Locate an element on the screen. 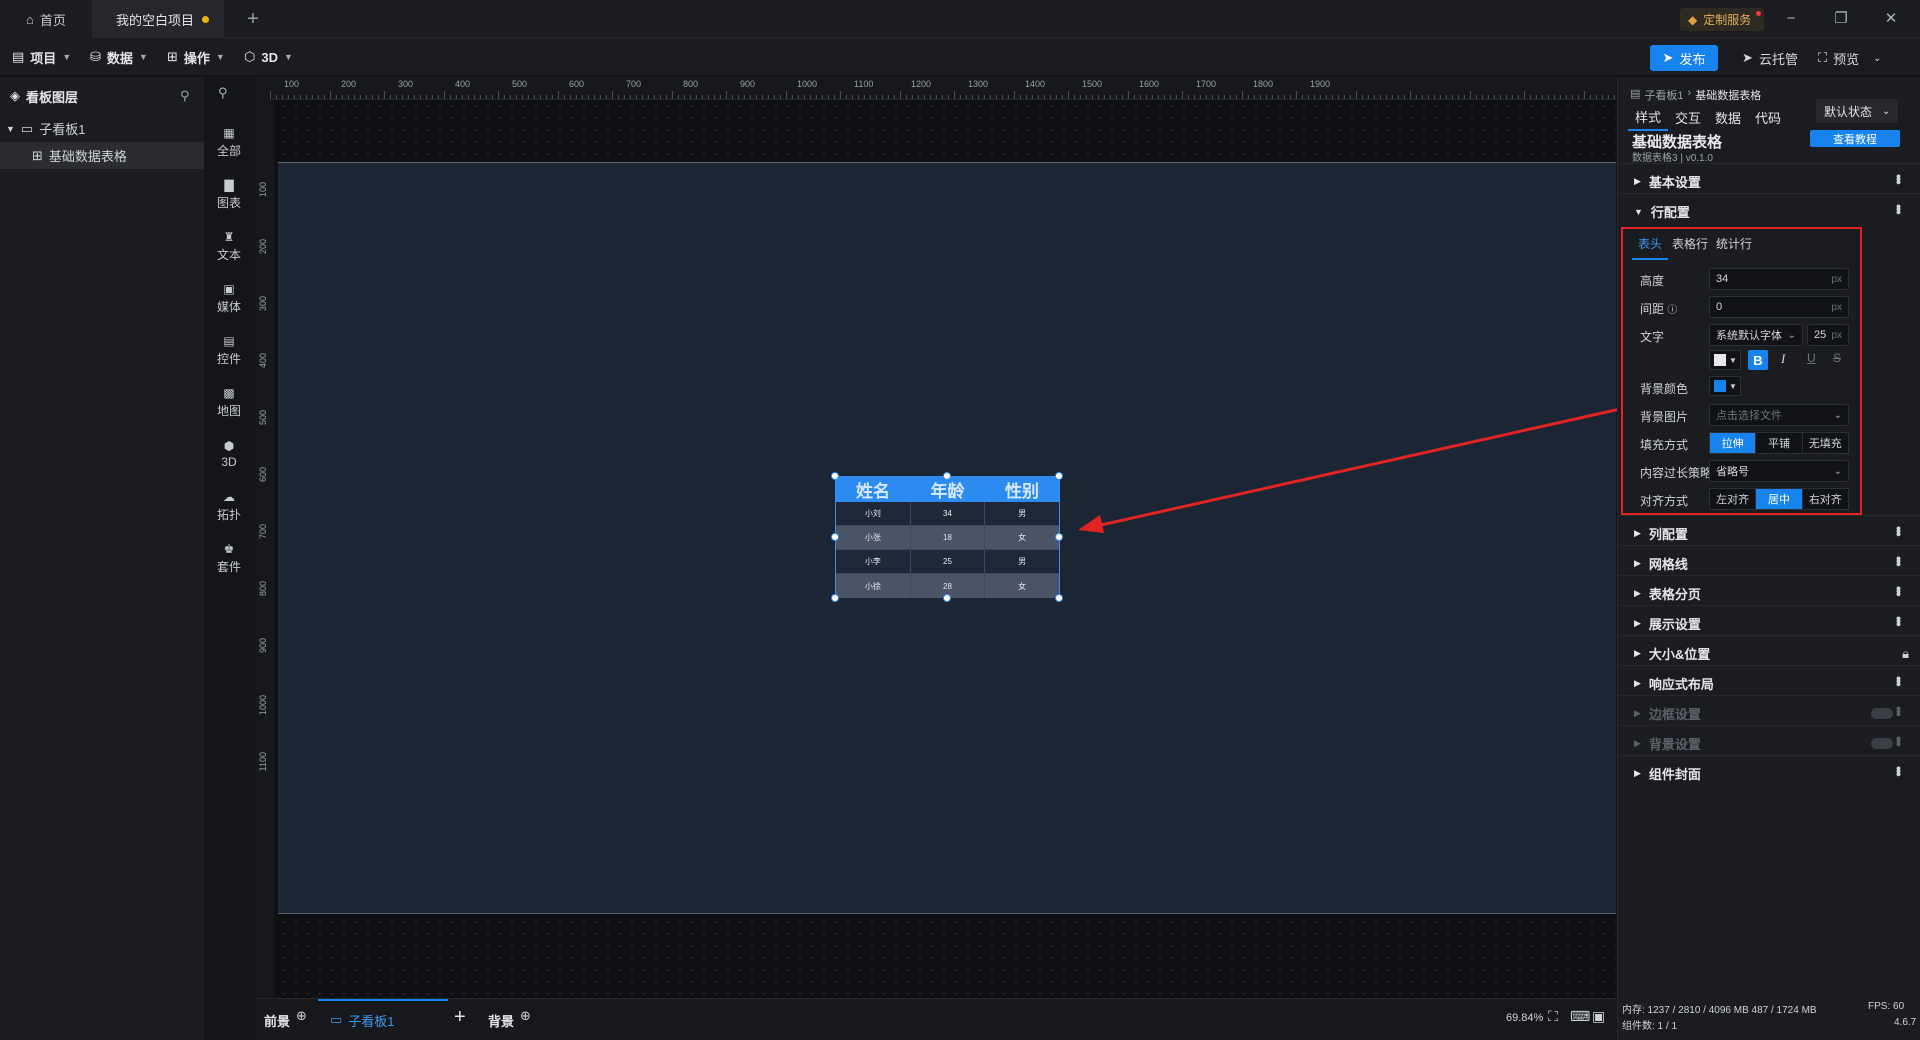 The image size is (1920, 1040). font-color-picker: ▼ is located at coordinates (1725, 360).